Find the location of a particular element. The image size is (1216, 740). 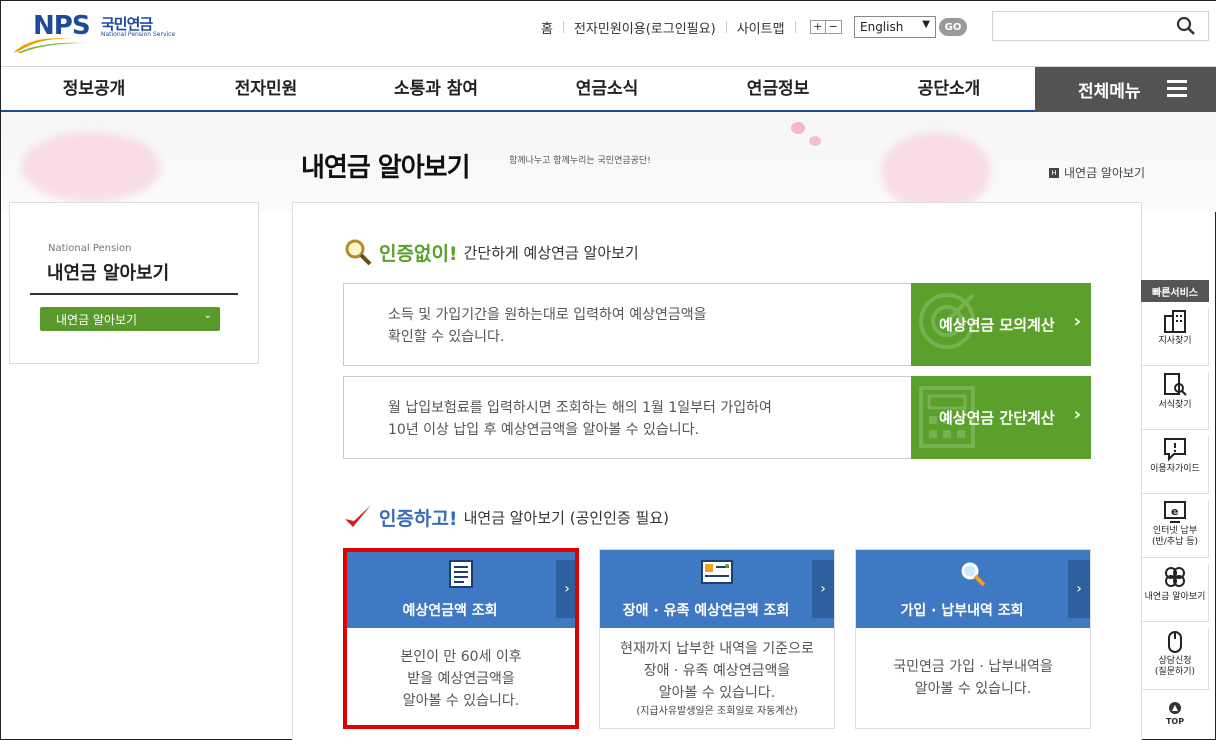

quick-item-label: (반/추납 등) is located at coordinates (1175, 542).